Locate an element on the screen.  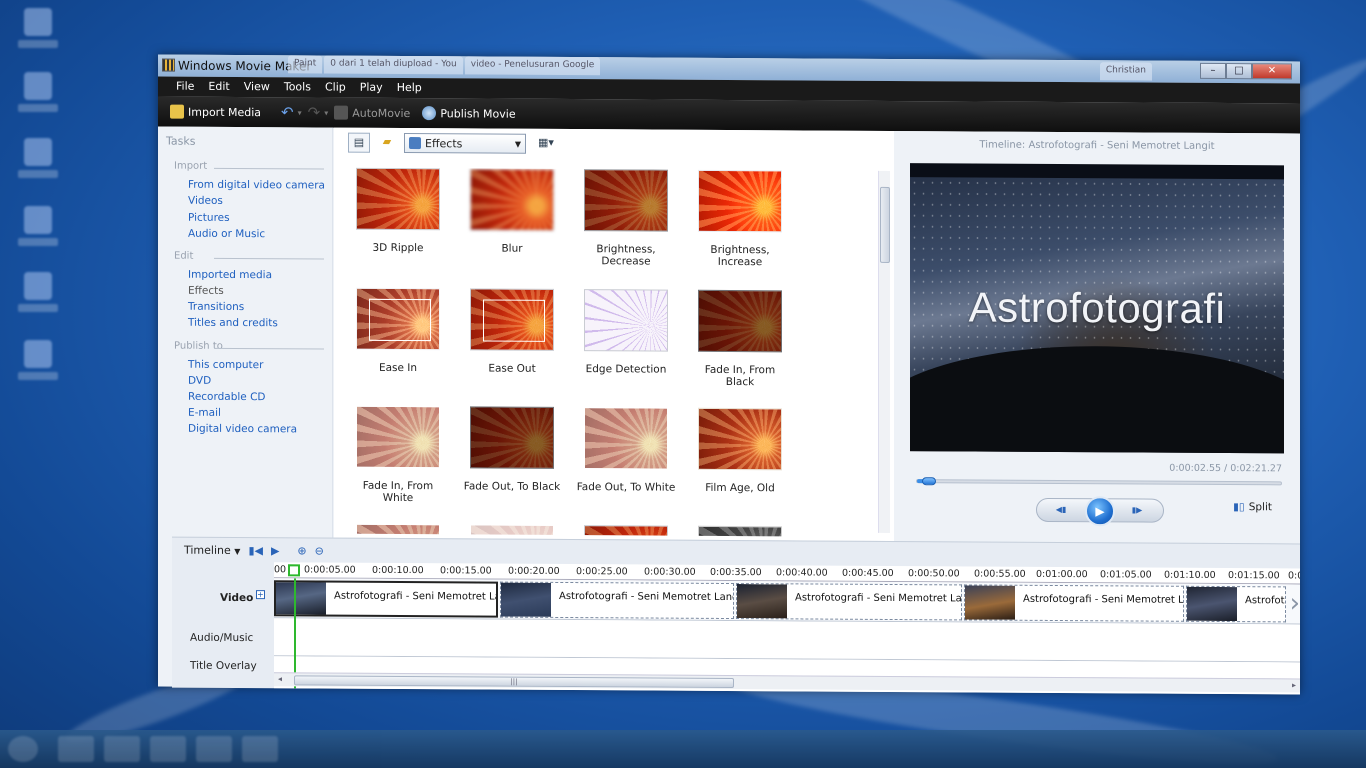
task-from-camera: From digital video camera is located at coordinates (256, 185).